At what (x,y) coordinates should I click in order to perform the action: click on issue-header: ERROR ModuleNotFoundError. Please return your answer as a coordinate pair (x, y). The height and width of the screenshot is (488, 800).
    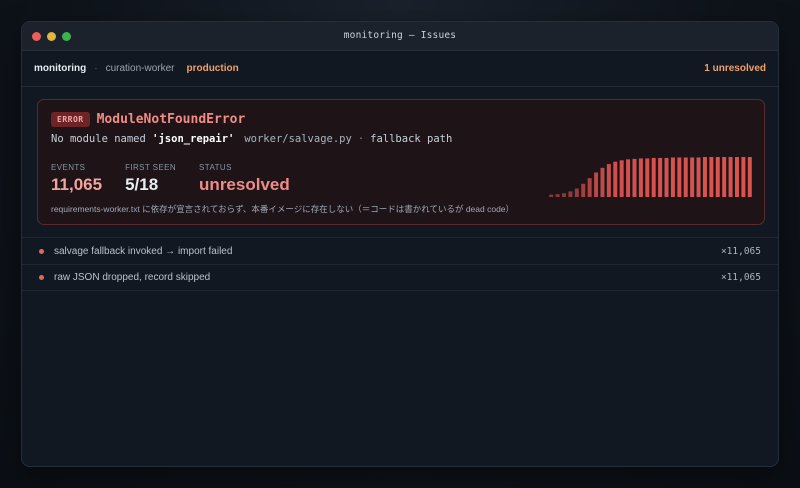
    Looking at the image, I should click on (148, 119).